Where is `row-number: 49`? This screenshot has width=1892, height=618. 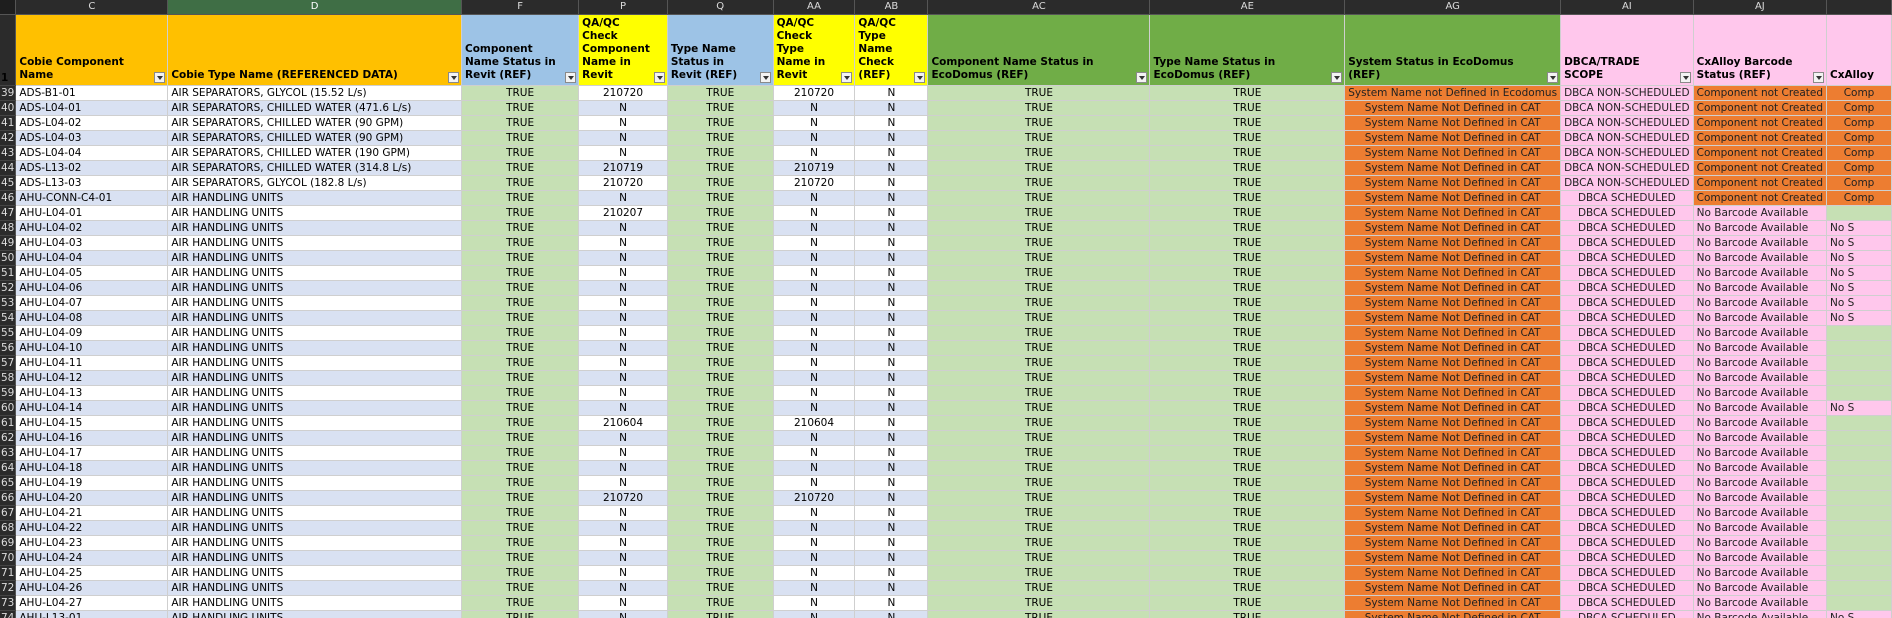 row-number: 49 is located at coordinates (8, 243).